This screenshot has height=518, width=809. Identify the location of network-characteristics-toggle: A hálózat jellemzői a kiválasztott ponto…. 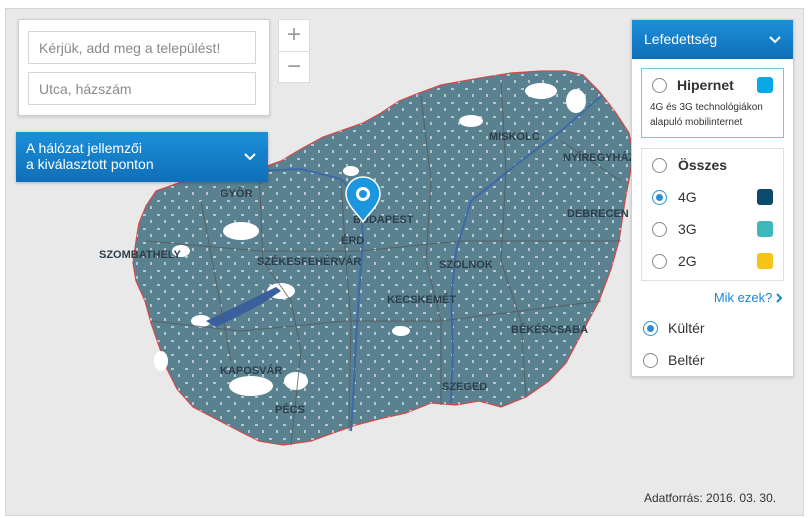
(142, 157).